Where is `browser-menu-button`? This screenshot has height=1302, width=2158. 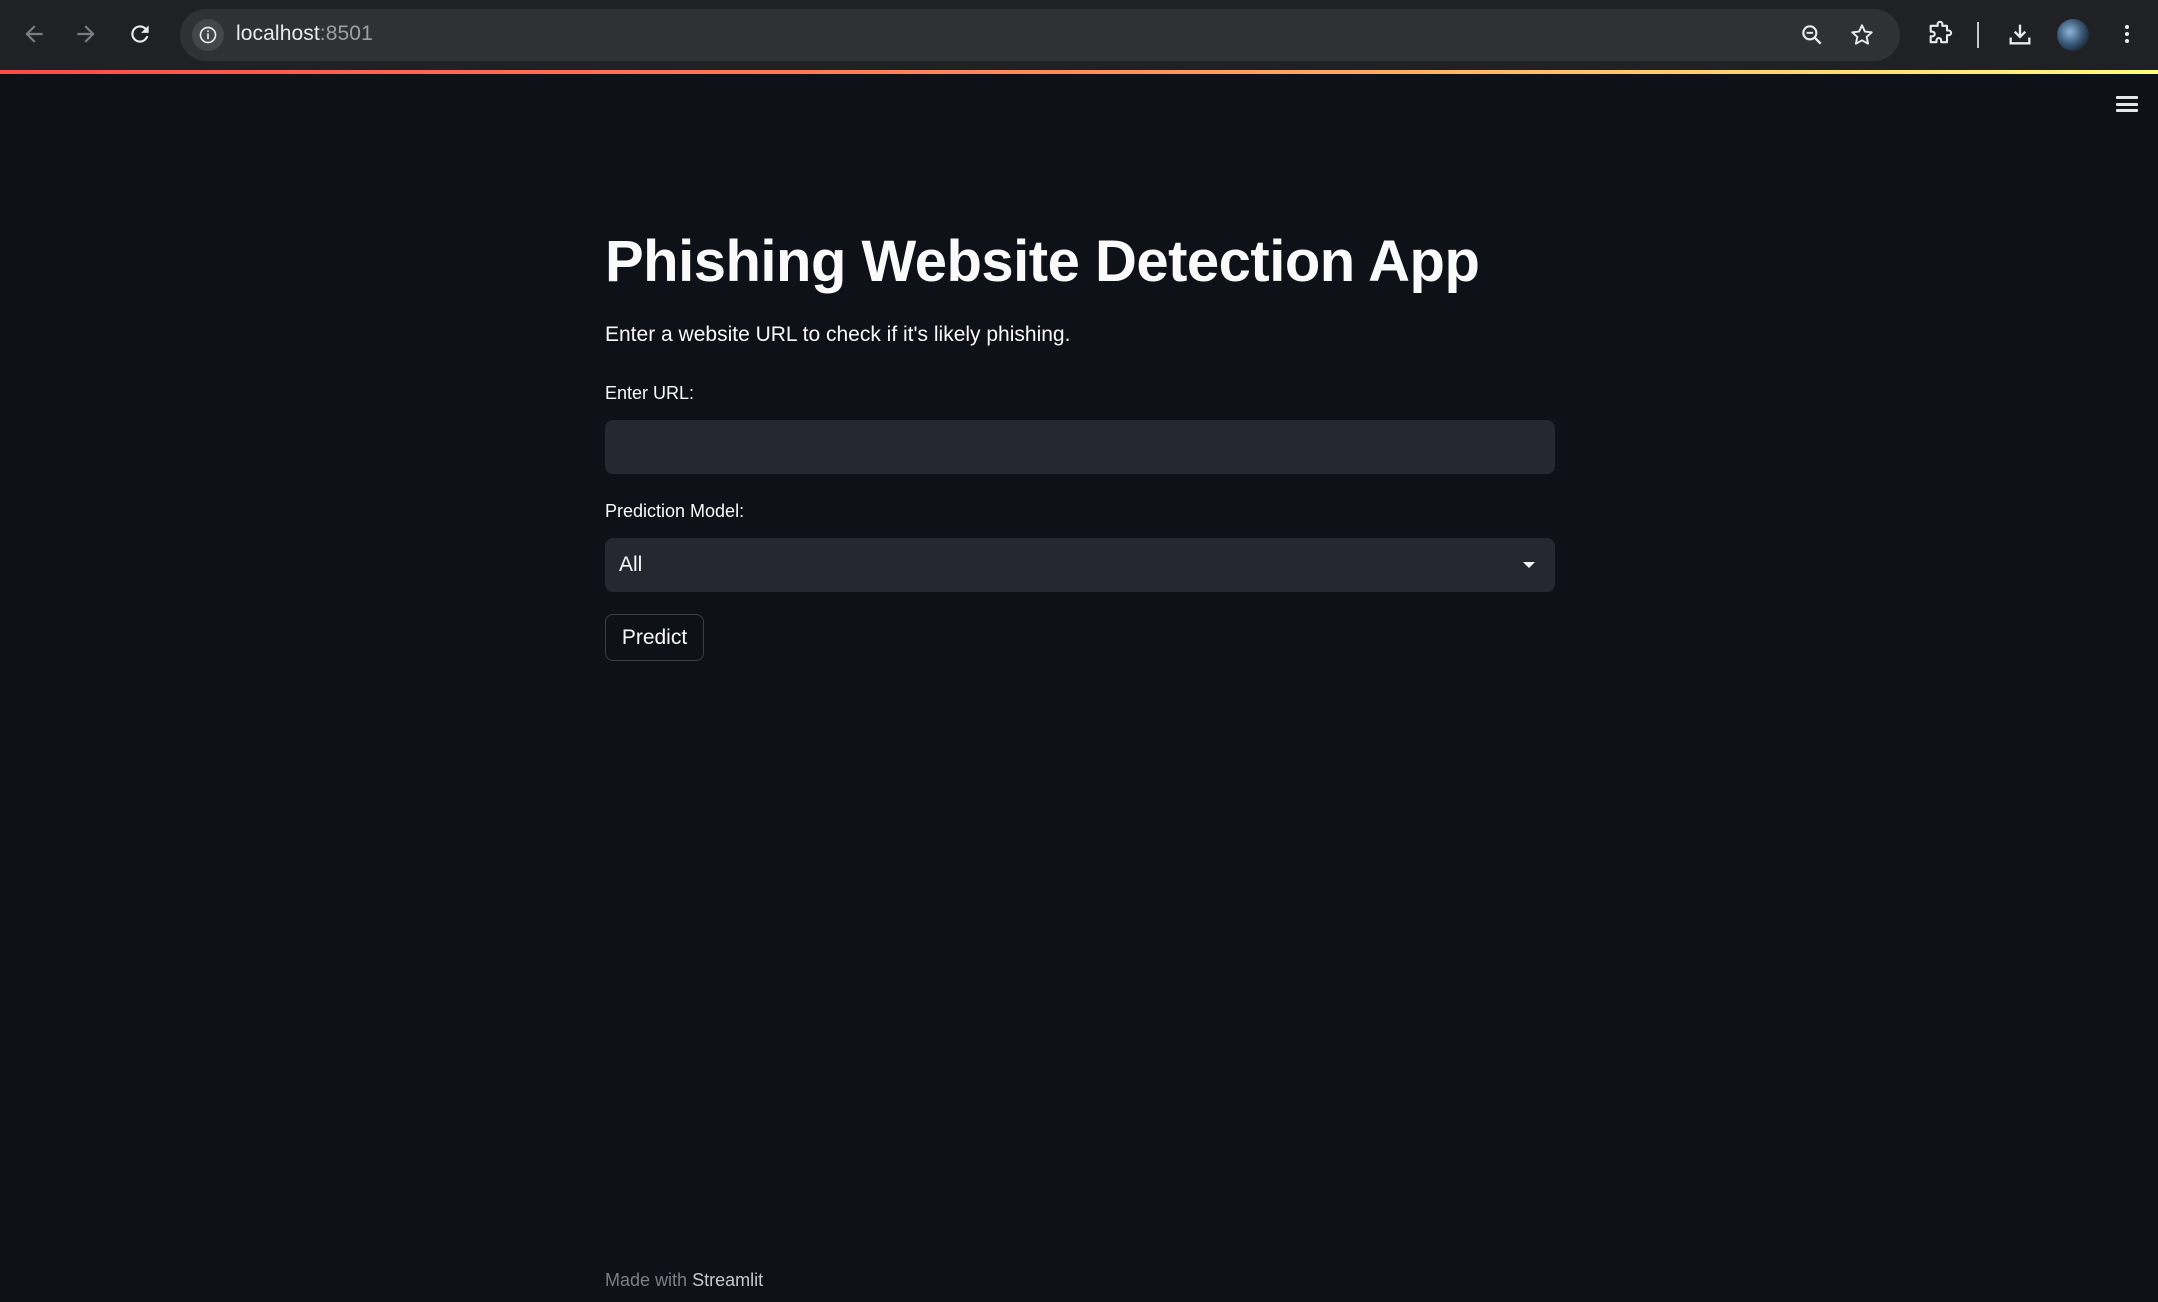 browser-menu-button is located at coordinates (2127, 34).